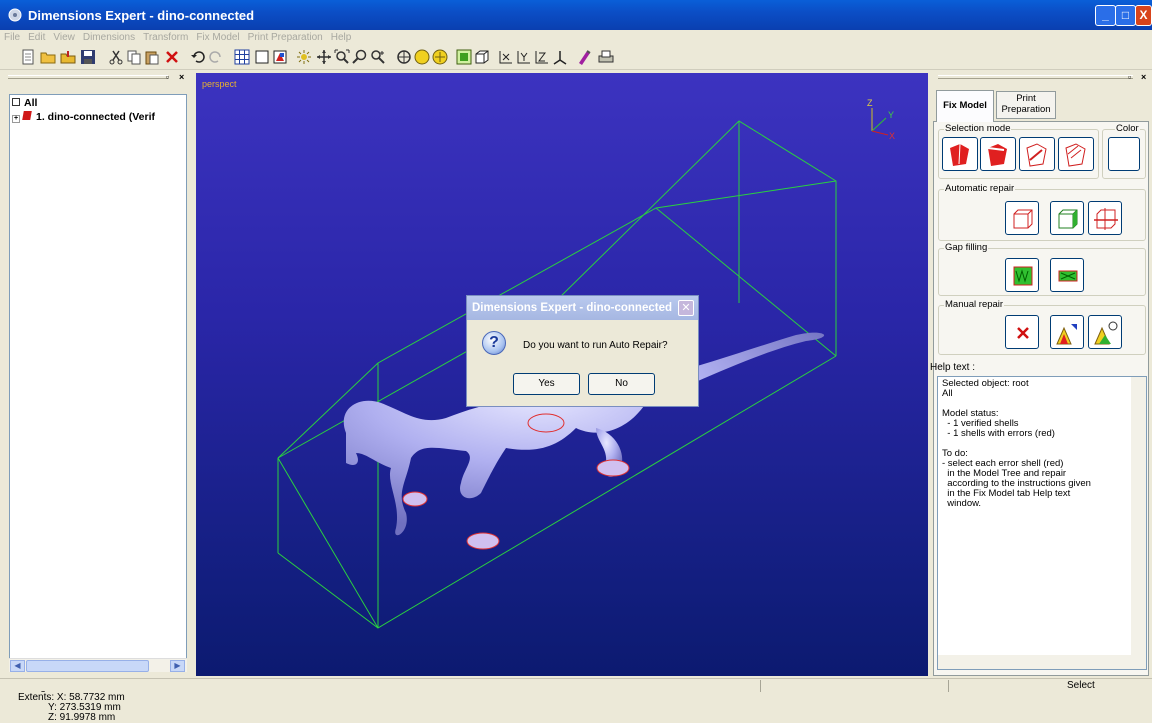 The height and width of the screenshot is (723, 1152). I want to click on automatic-repair-group: Automatic repair, so click(1042, 212).